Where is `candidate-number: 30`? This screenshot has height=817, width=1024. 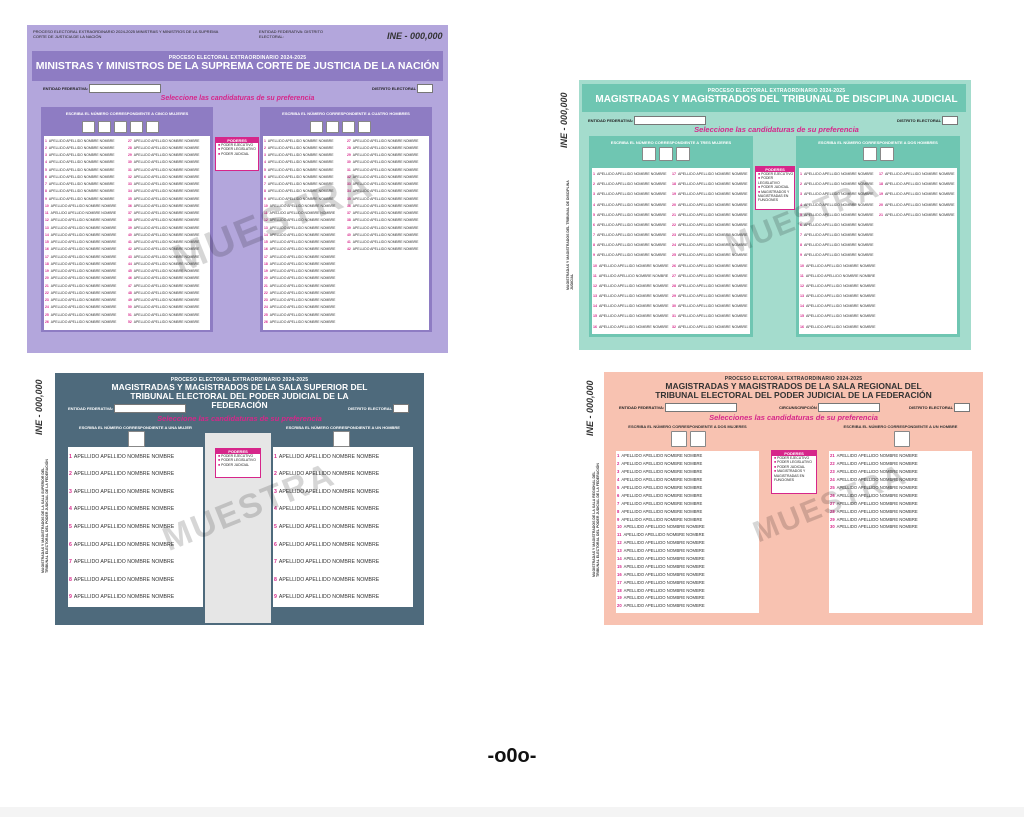
candidate-number: 30 is located at coordinates (832, 527).